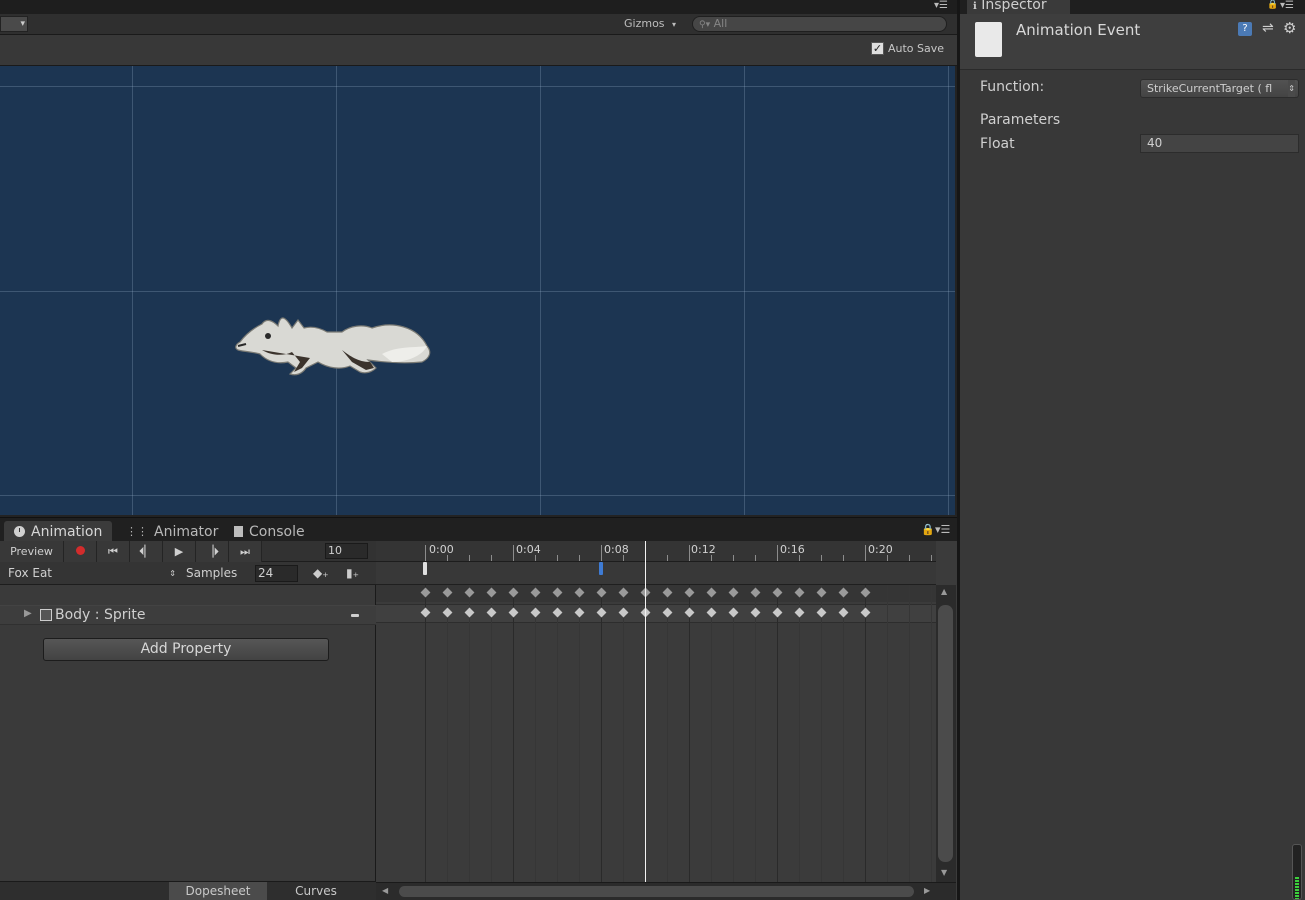  Describe the element at coordinates (332, 346) in the screenshot. I see `fox-sprite` at that location.